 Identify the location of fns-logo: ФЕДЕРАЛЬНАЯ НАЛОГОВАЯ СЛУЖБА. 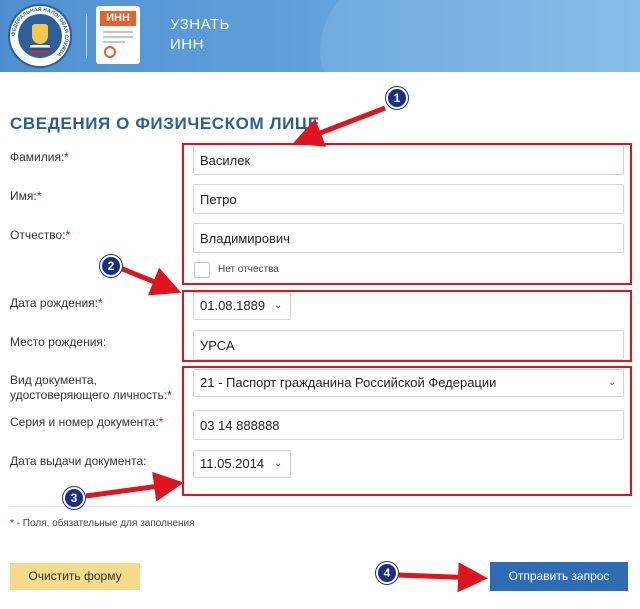
(40, 36).